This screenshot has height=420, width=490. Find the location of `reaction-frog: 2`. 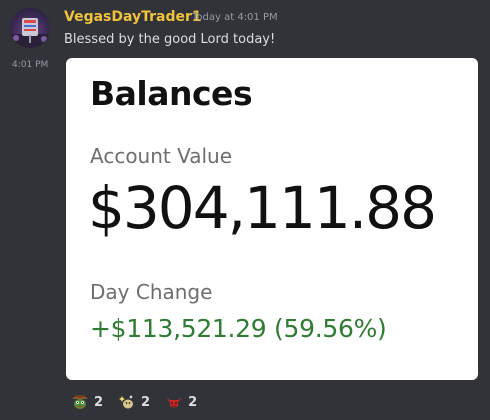

reaction-frog: 2 is located at coordinates (87, 402).